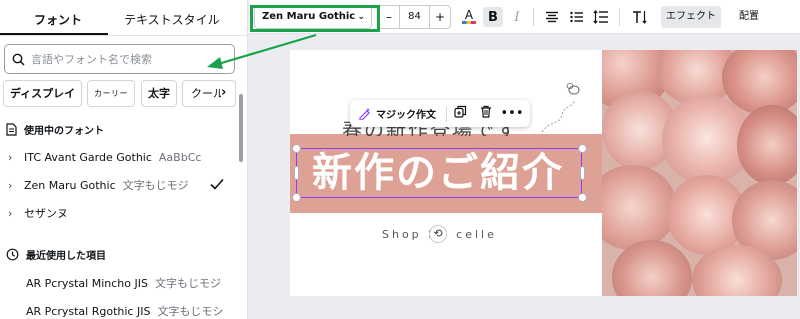 This screenshot has height=319, width=800. What do you see at coordinates (439, 173) in the screenshot?
I see `selection-box` at bounding box center [439, 173].